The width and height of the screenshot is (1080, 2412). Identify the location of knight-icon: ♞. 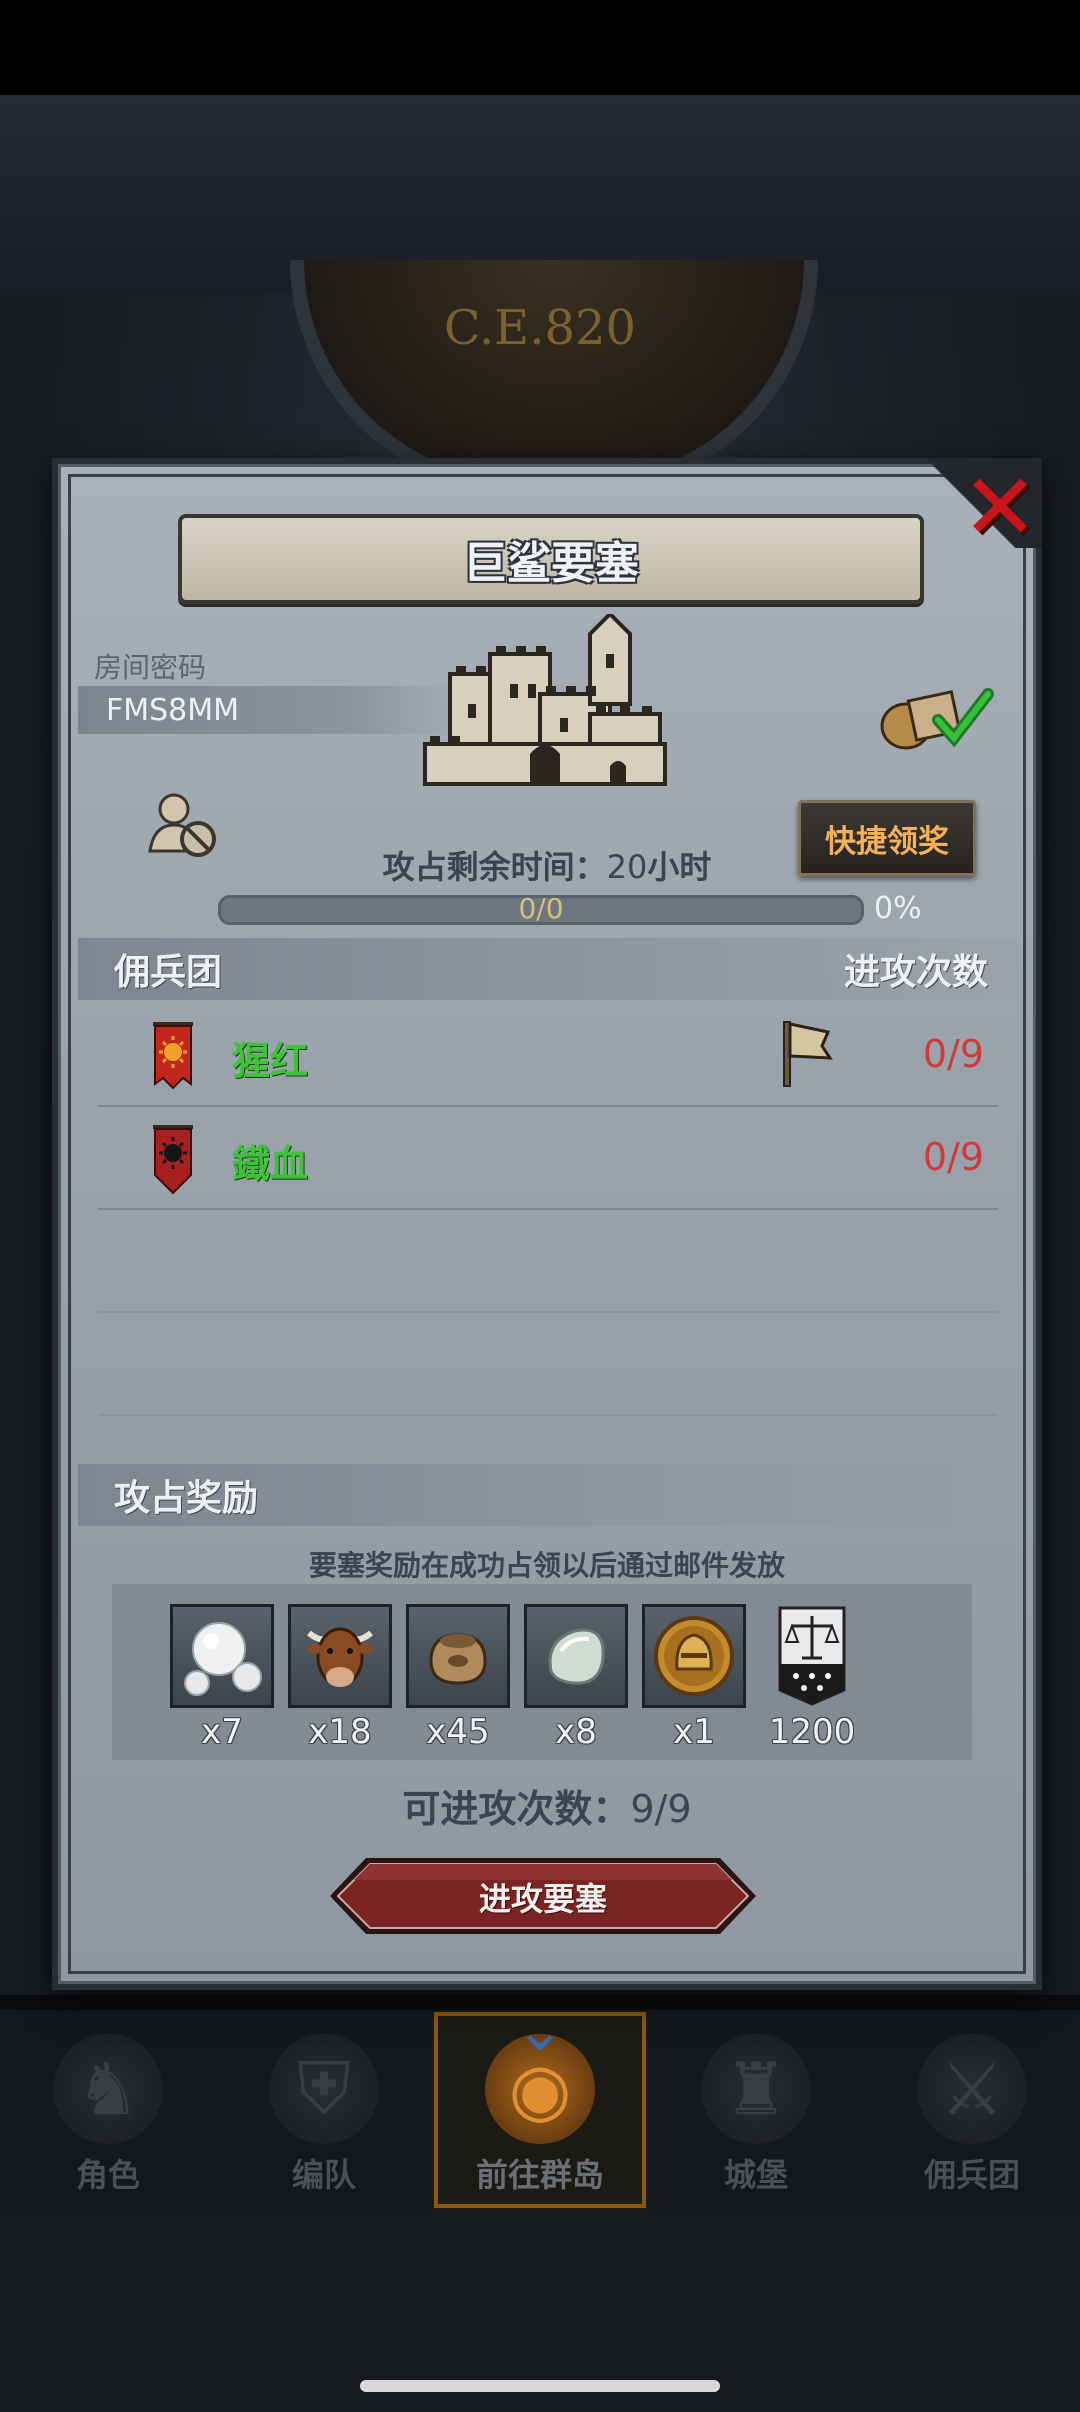
(108, 2089).